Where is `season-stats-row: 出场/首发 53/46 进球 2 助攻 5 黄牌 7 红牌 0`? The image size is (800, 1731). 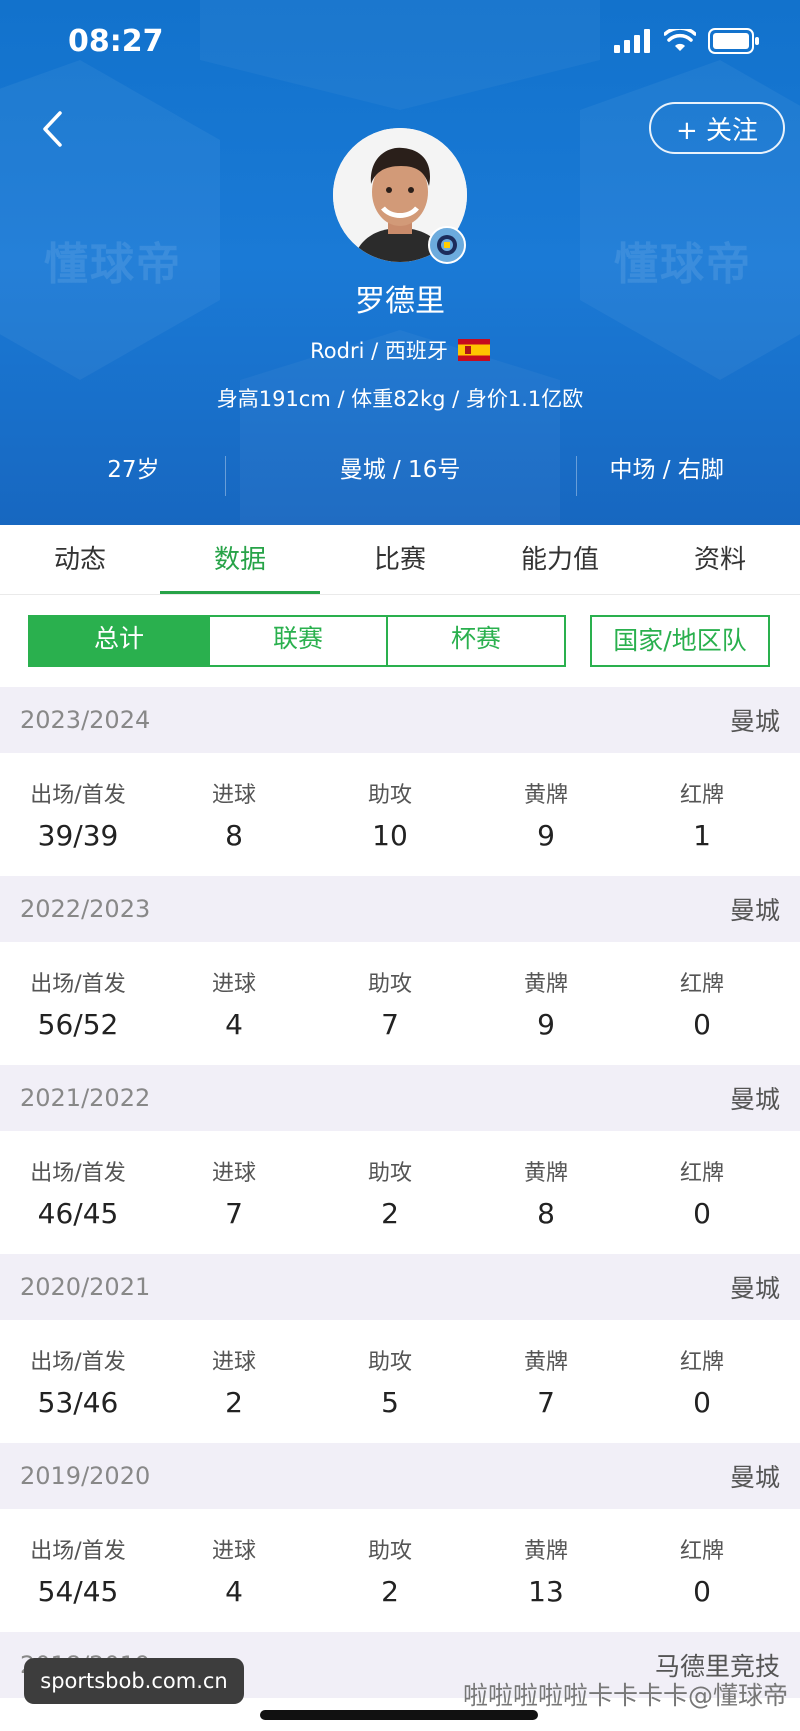 season-stats-row: 出场/首发 53/46 进球 2 助攻 5 黄牌 7 红牌 0 is located at coordinates (400, 1381).